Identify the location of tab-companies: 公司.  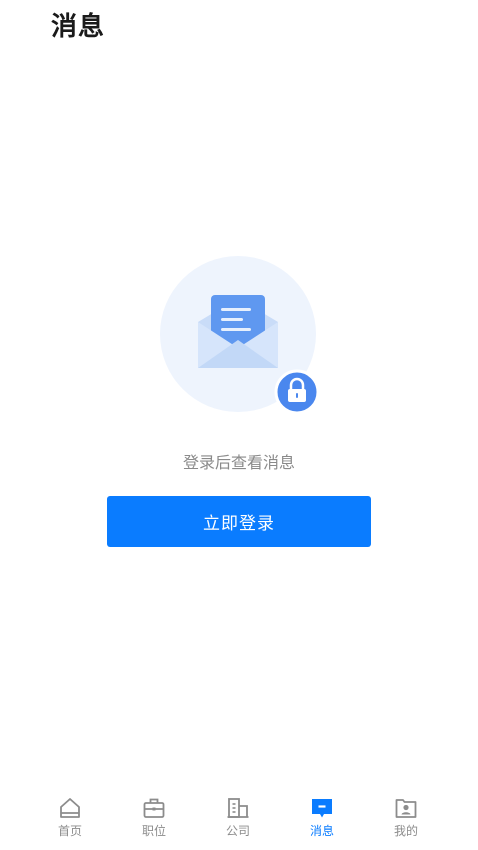
(238, 820).